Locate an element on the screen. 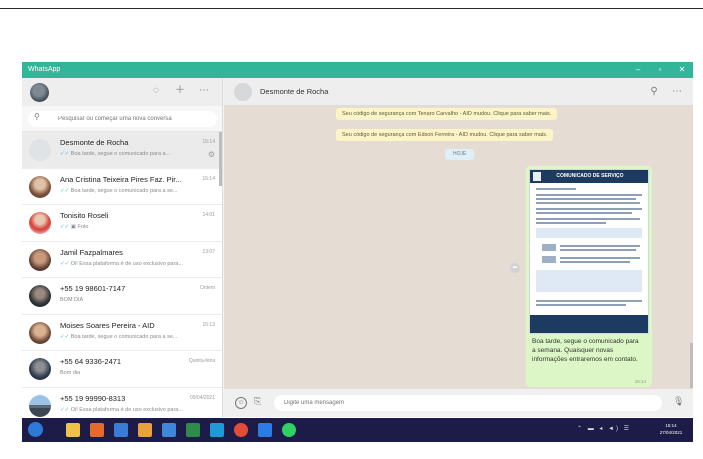 The image size is (703, 459). excel-icon is located at coordinates (193, 430).